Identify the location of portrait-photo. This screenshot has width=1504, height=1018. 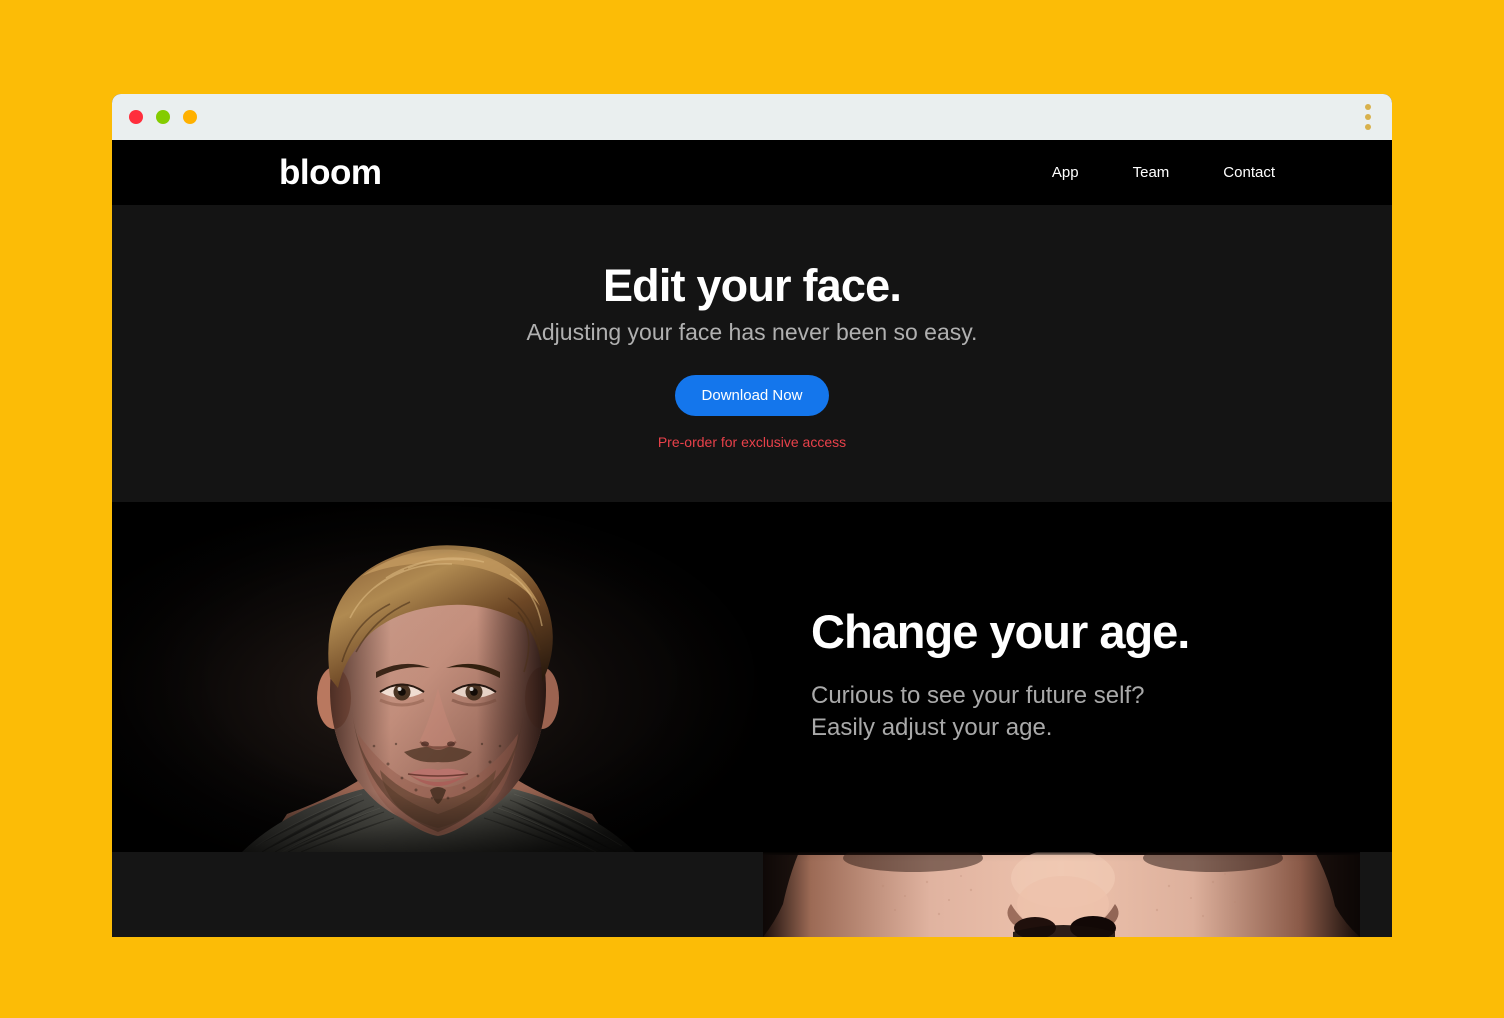
(437, 677).